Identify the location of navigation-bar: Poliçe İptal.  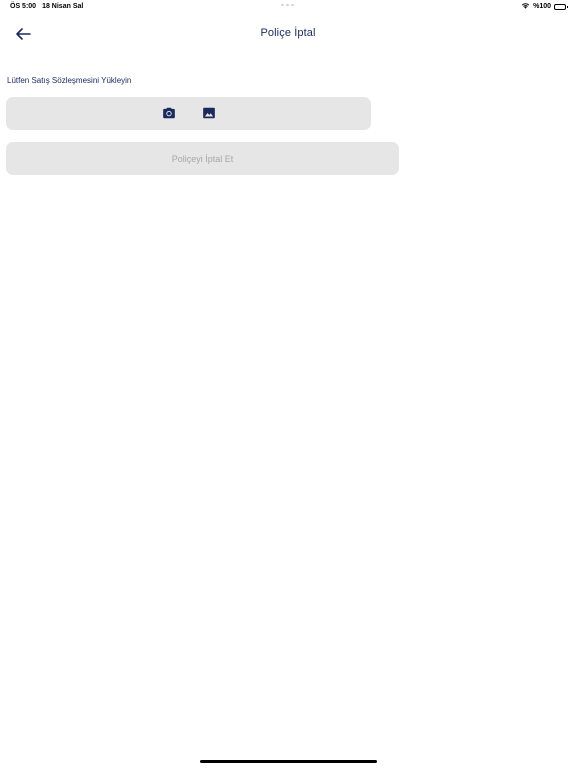
(288, 34).